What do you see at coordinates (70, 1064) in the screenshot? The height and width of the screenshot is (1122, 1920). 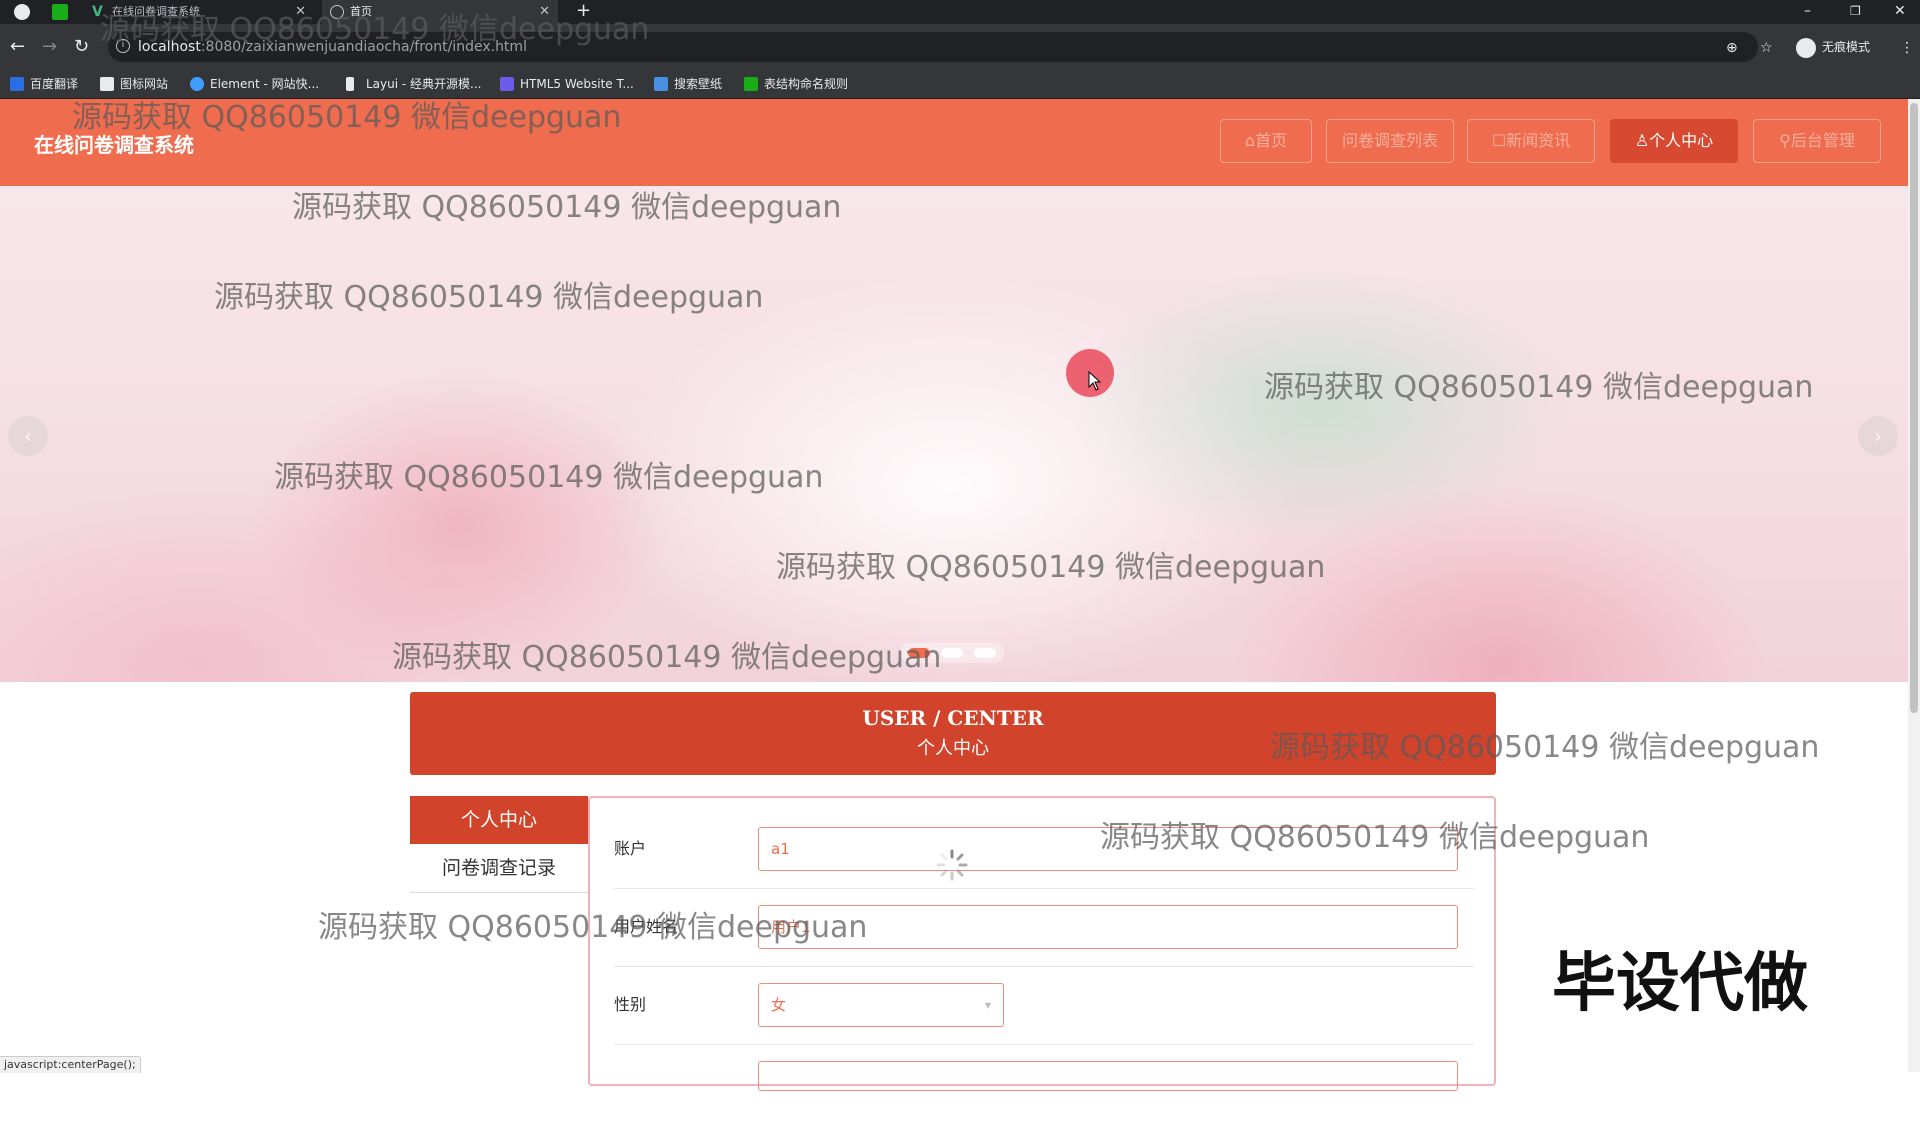 I see `status-bar-link: javascript:centerPage();` at bounding box center [70, 1064].